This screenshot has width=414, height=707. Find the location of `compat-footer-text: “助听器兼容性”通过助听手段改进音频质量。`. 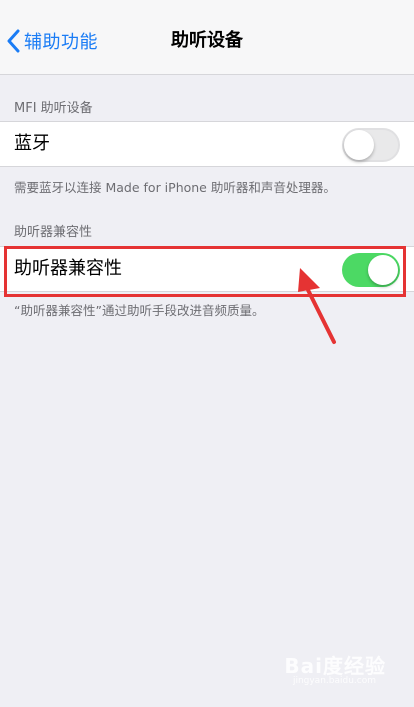

compat-footer-text: “助听器兼容性”通过助听手段改进音频质量。 is located at coordinates (139, 310).